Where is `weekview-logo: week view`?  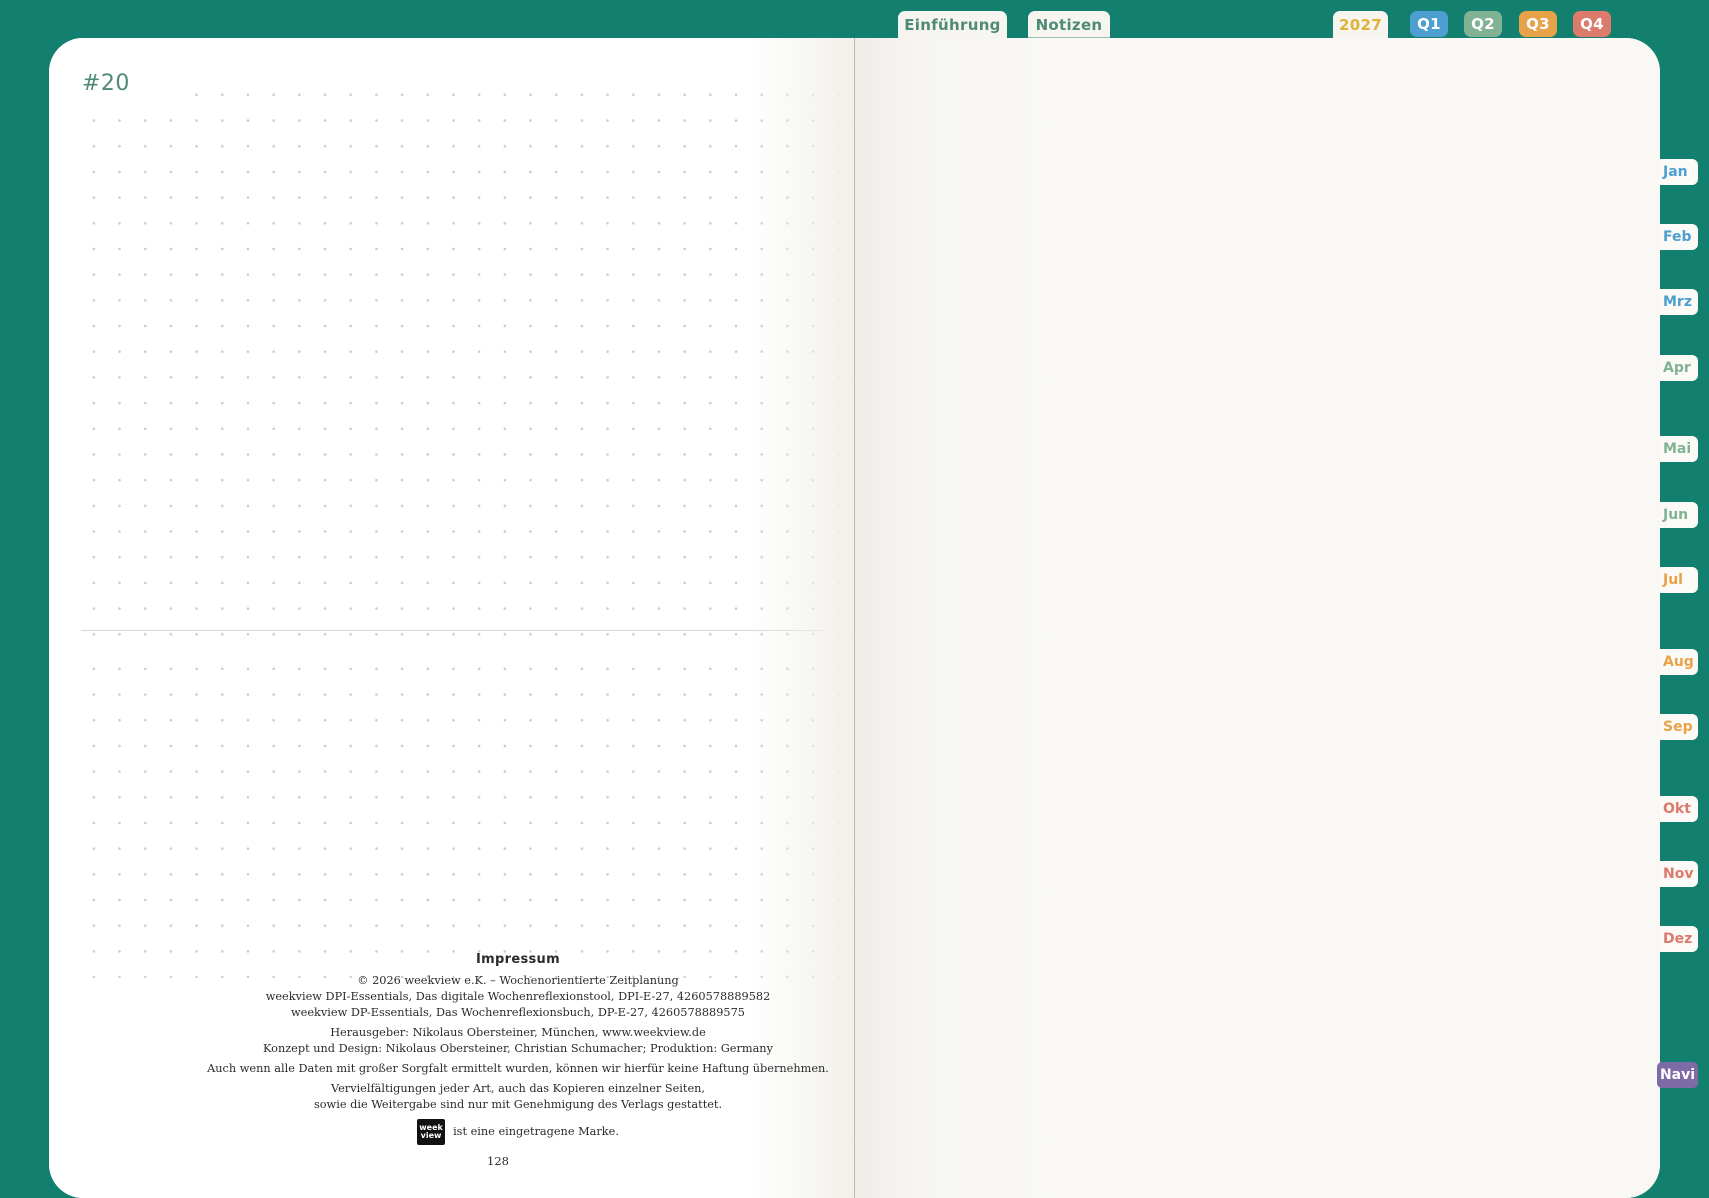
weekview-logo: week view is located at coordinates (431, 1132).